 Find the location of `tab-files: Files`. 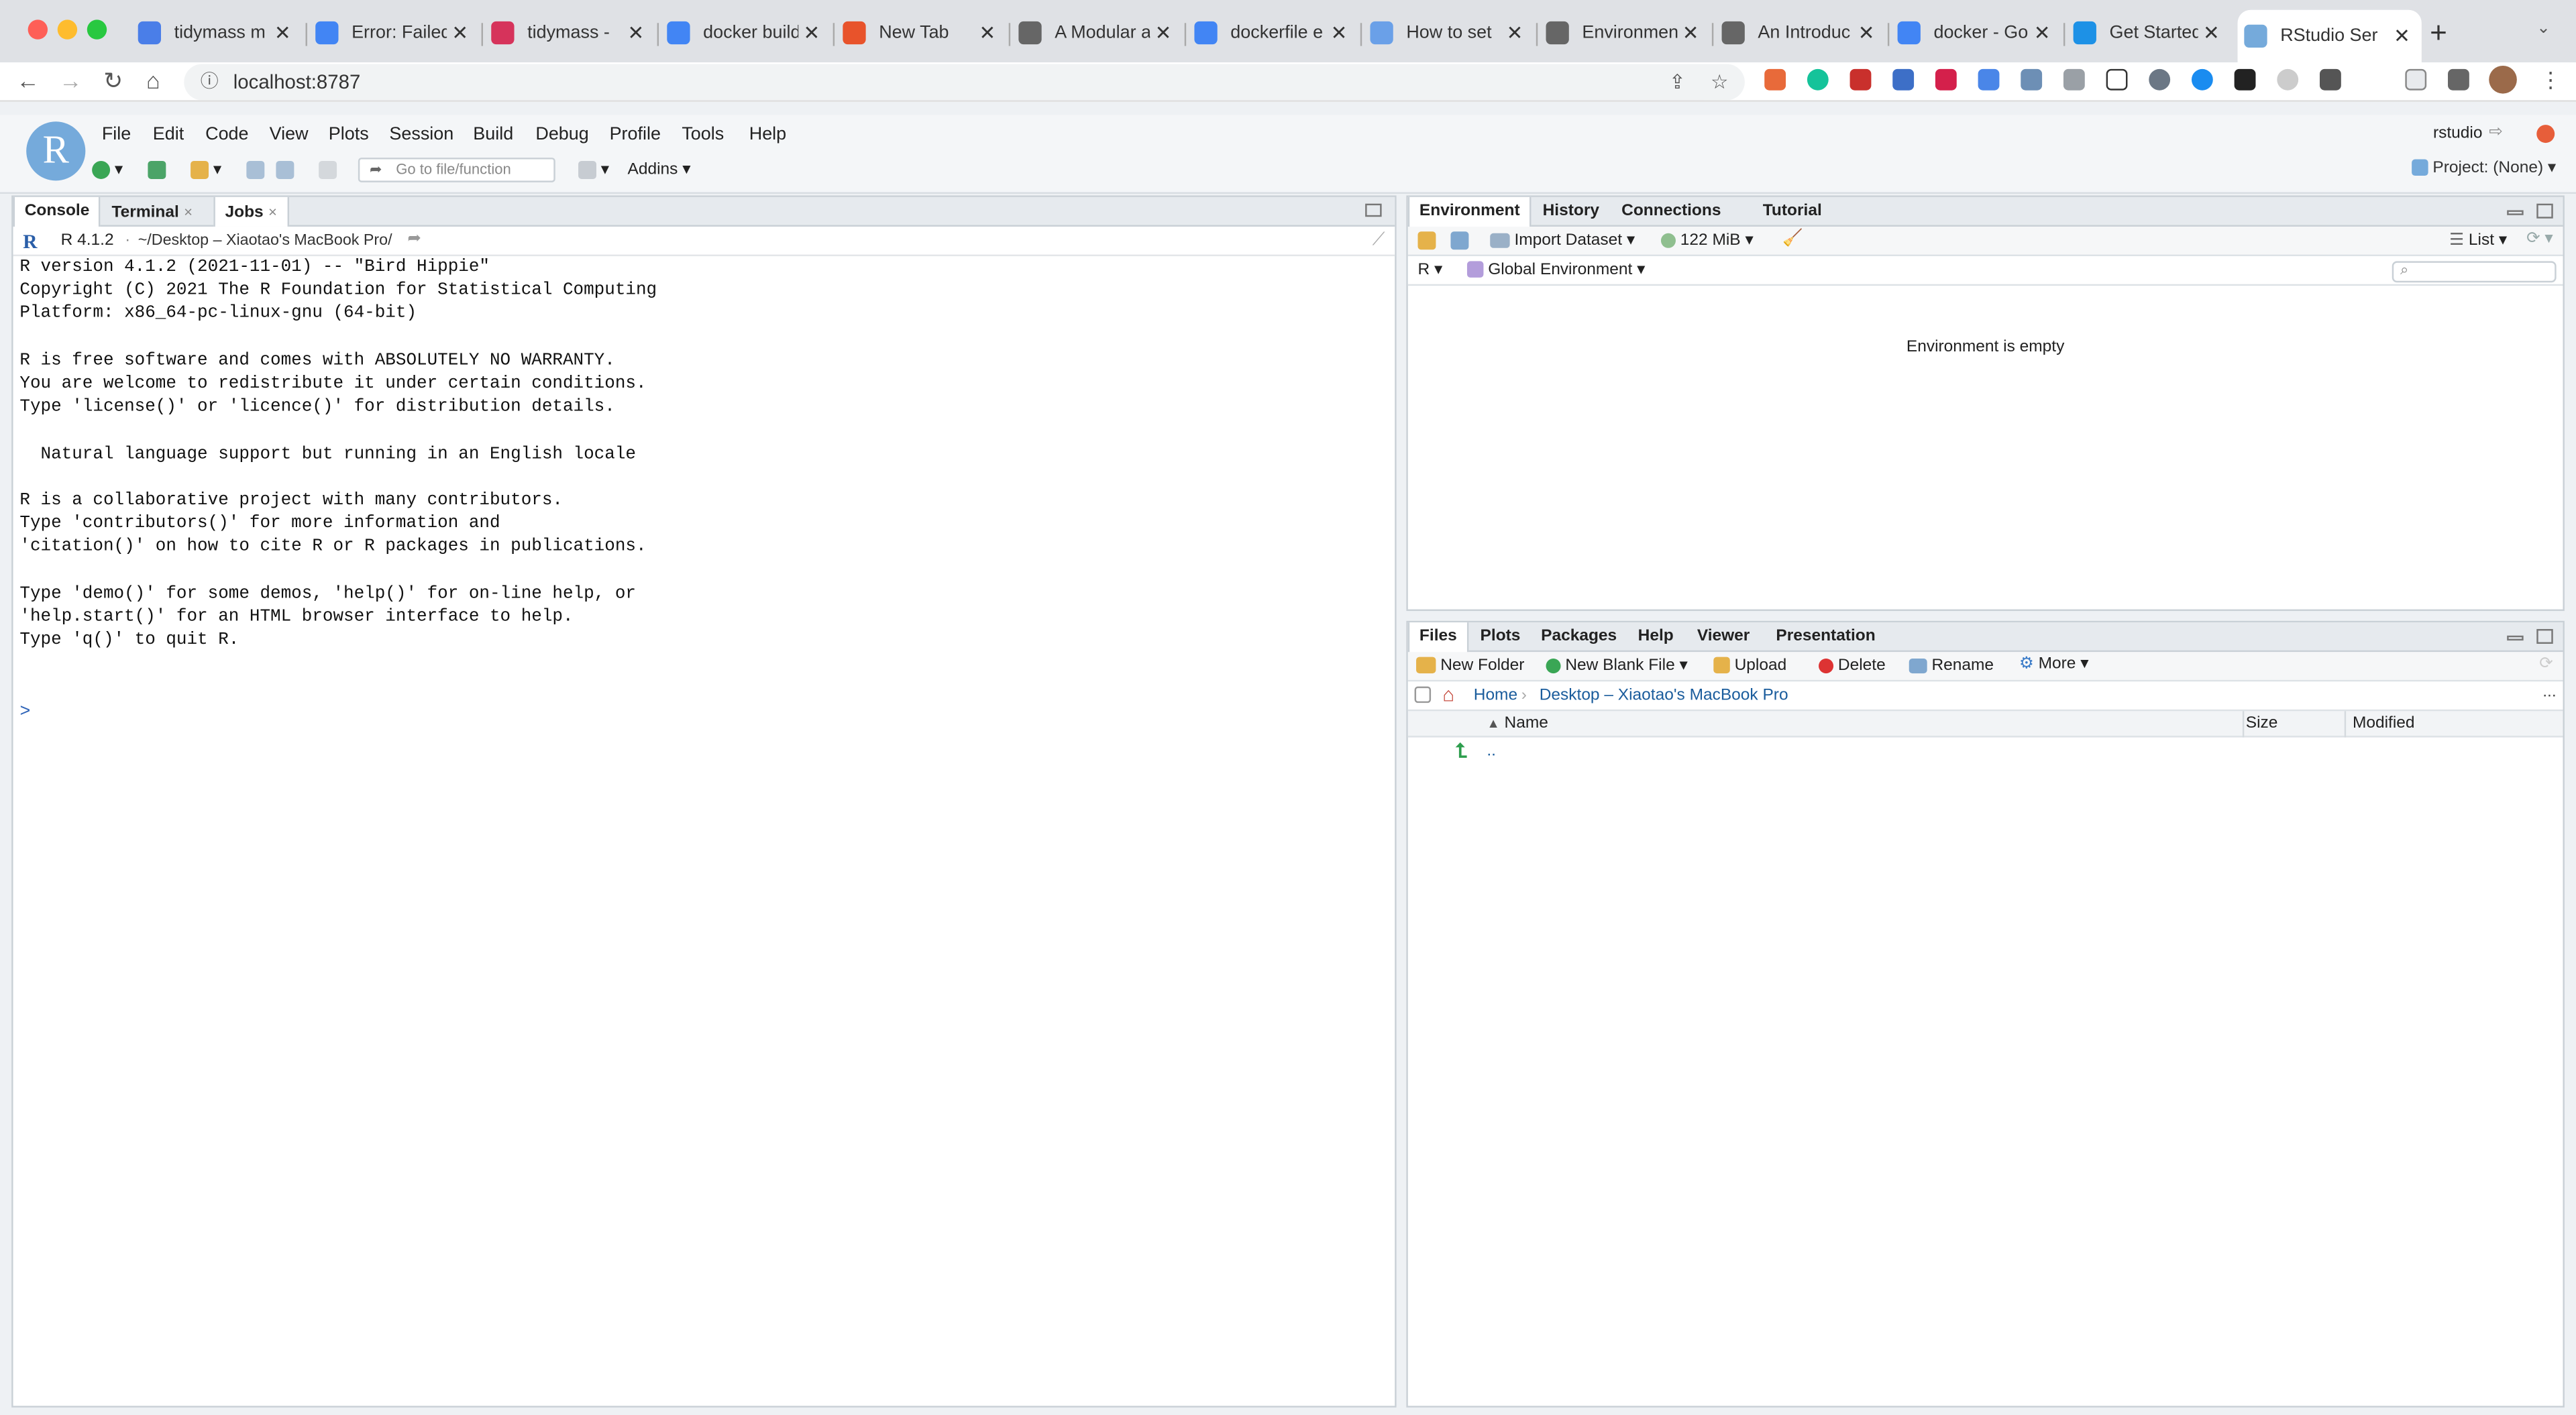

tab-files: Files is located at coordinates (1437, 638).